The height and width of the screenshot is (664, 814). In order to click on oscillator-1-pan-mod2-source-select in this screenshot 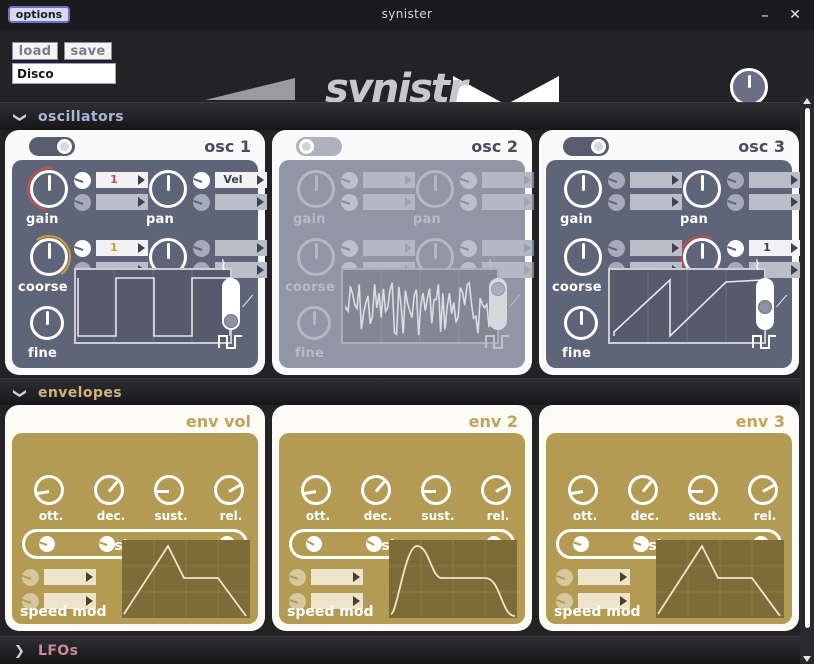, I will do `click(241, 202)`.